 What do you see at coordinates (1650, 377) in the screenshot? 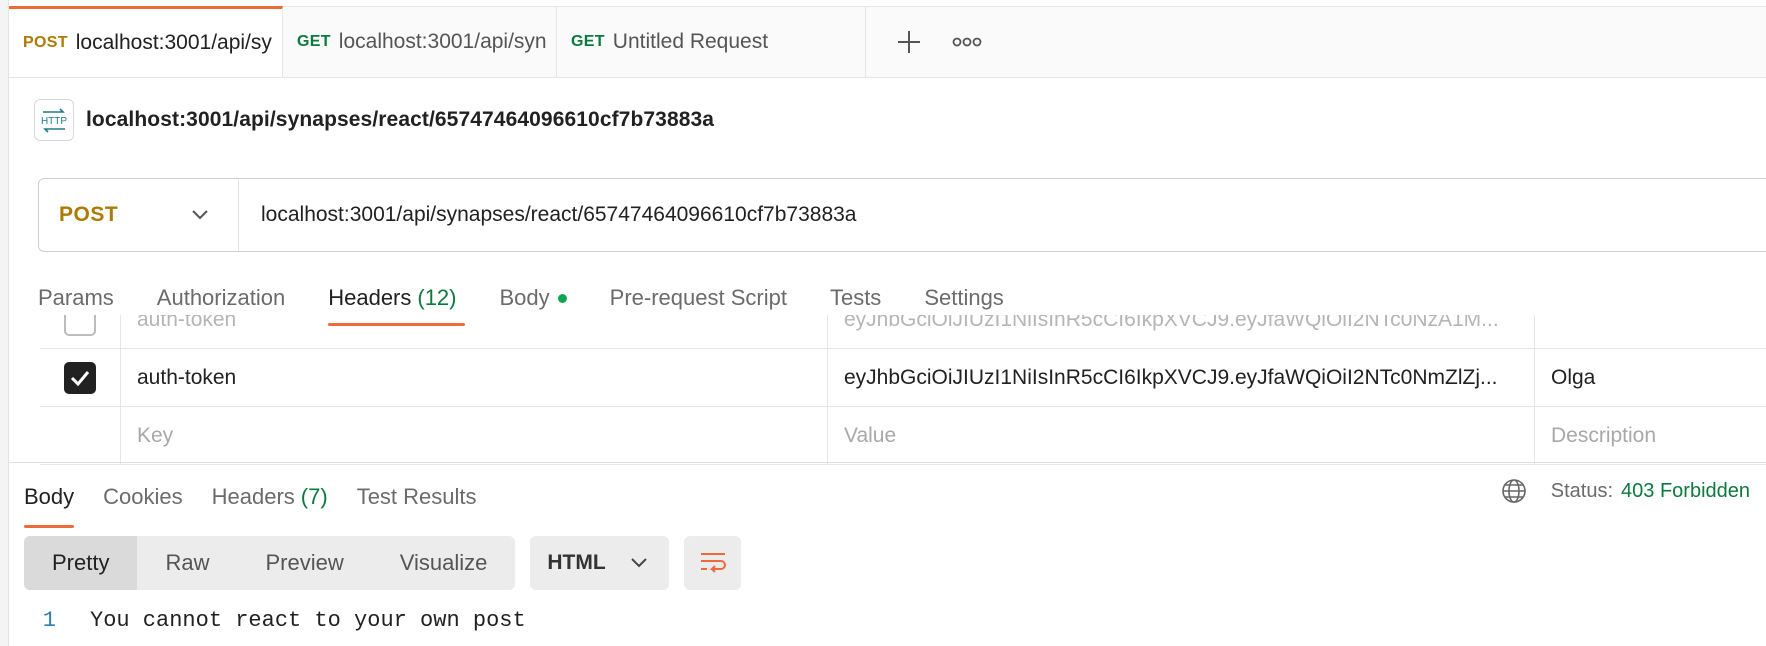
I see `header-description: Olga` at bounding box center [1650, 377].